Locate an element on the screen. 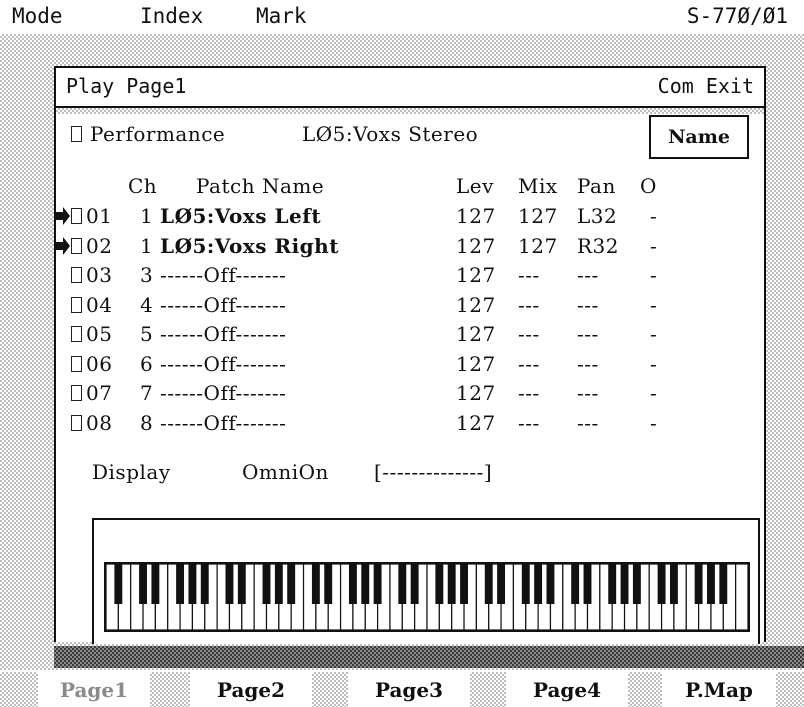 This screenshot has height=707, width=804. row-number: 08 is located at coordinates (99, 422).